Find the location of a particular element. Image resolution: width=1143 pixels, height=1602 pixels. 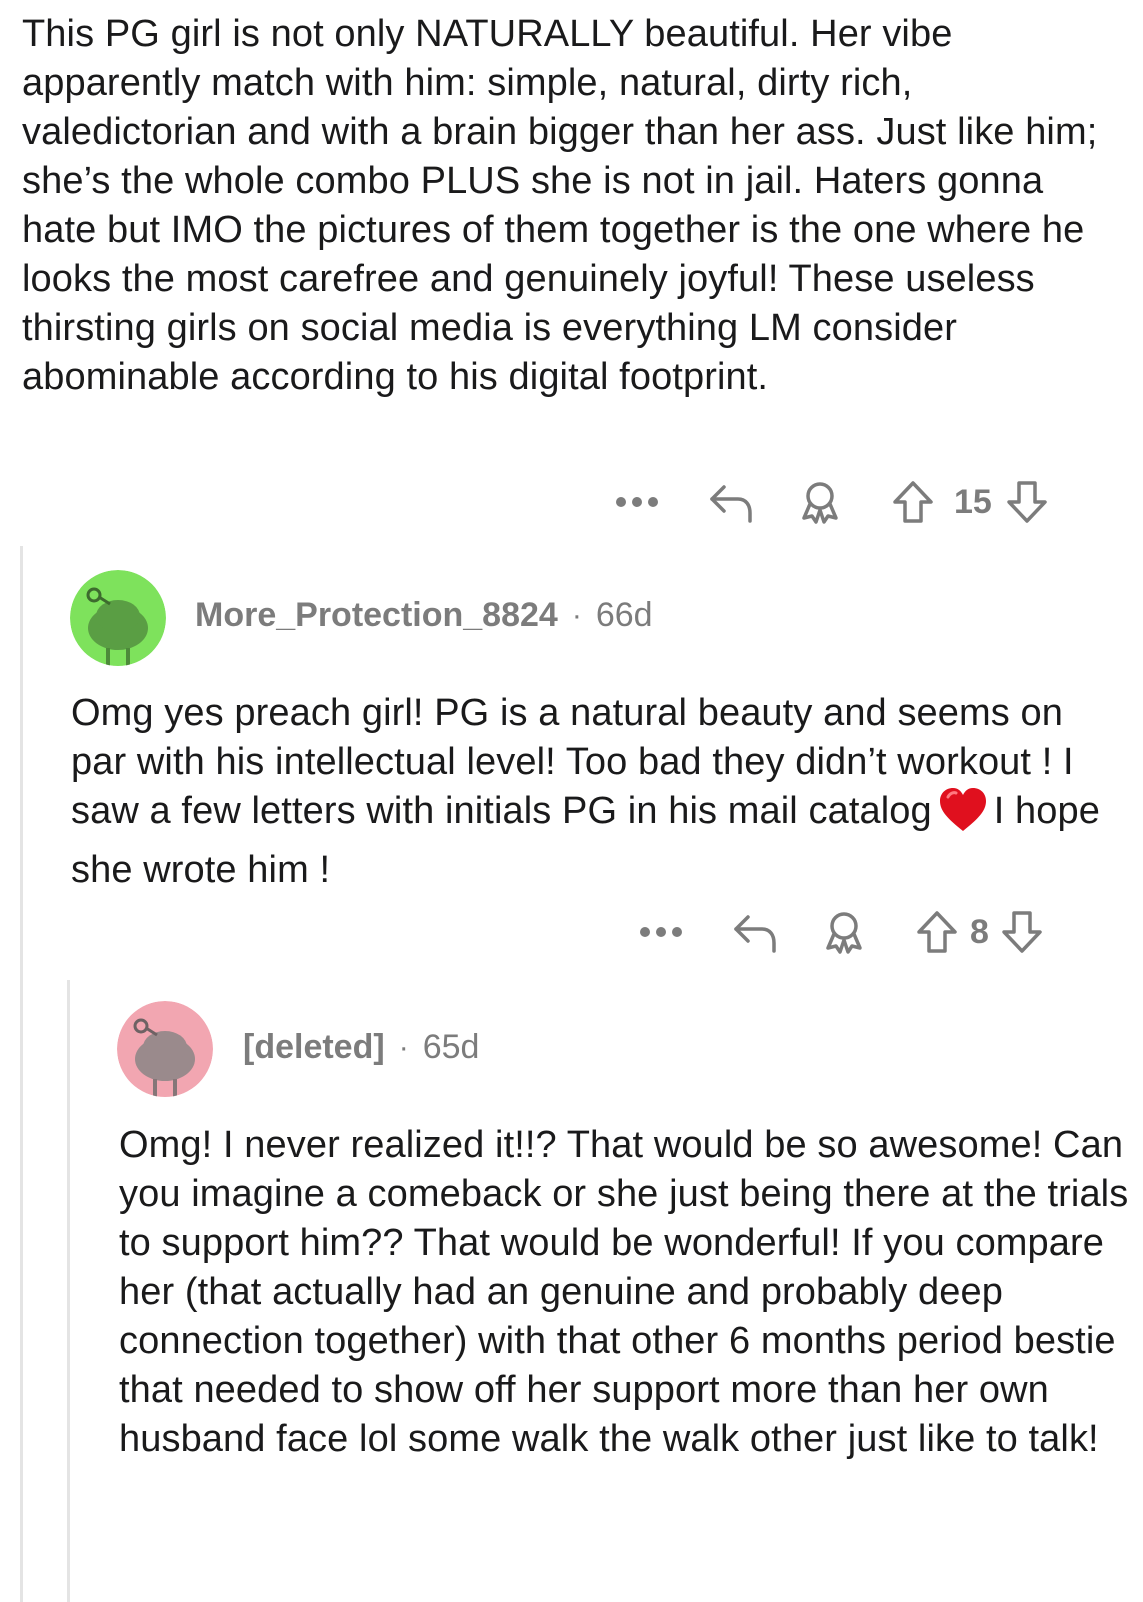

top-comment-action-bar: 15 is located at coordinates (831, 502).